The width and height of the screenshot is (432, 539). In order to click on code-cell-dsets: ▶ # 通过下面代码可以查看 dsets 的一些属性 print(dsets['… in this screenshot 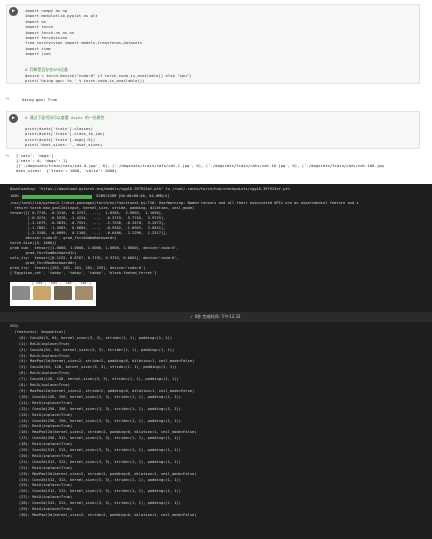, I will do `click(213, 130)`.